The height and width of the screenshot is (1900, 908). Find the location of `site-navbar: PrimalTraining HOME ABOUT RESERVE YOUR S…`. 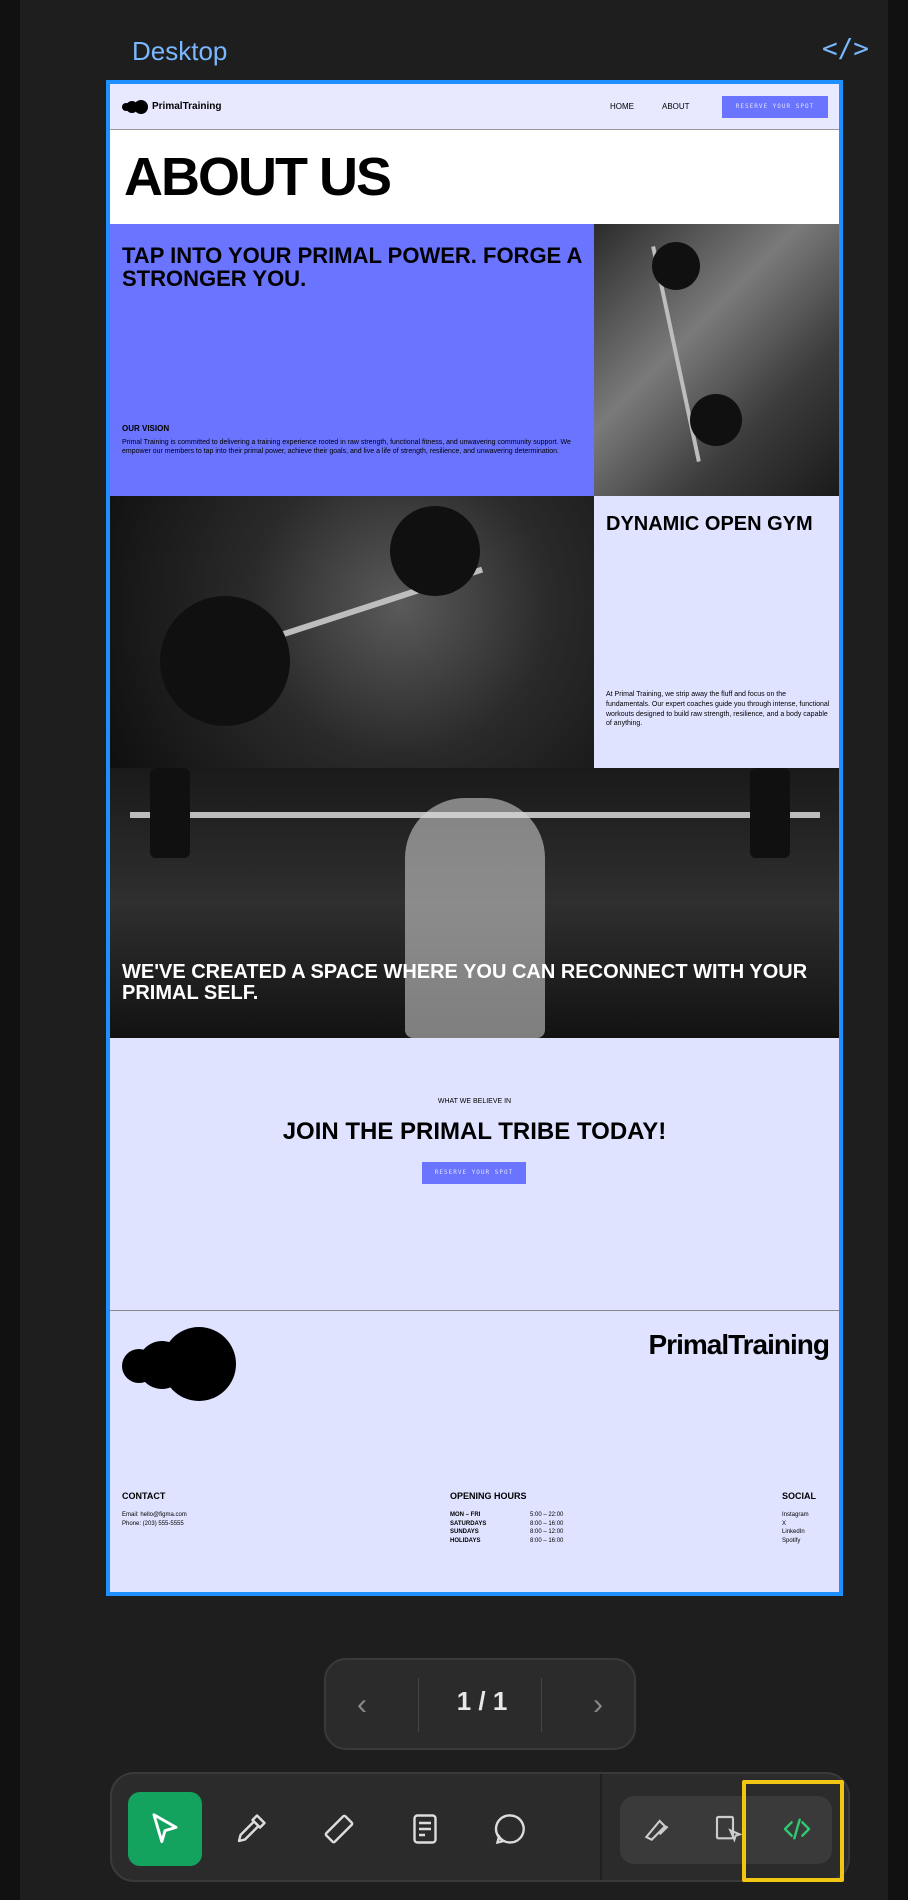

site-navbar: PrimalTraining HOME ABOUT RESERVE YOUR S… is located at coordinates (474, 107).